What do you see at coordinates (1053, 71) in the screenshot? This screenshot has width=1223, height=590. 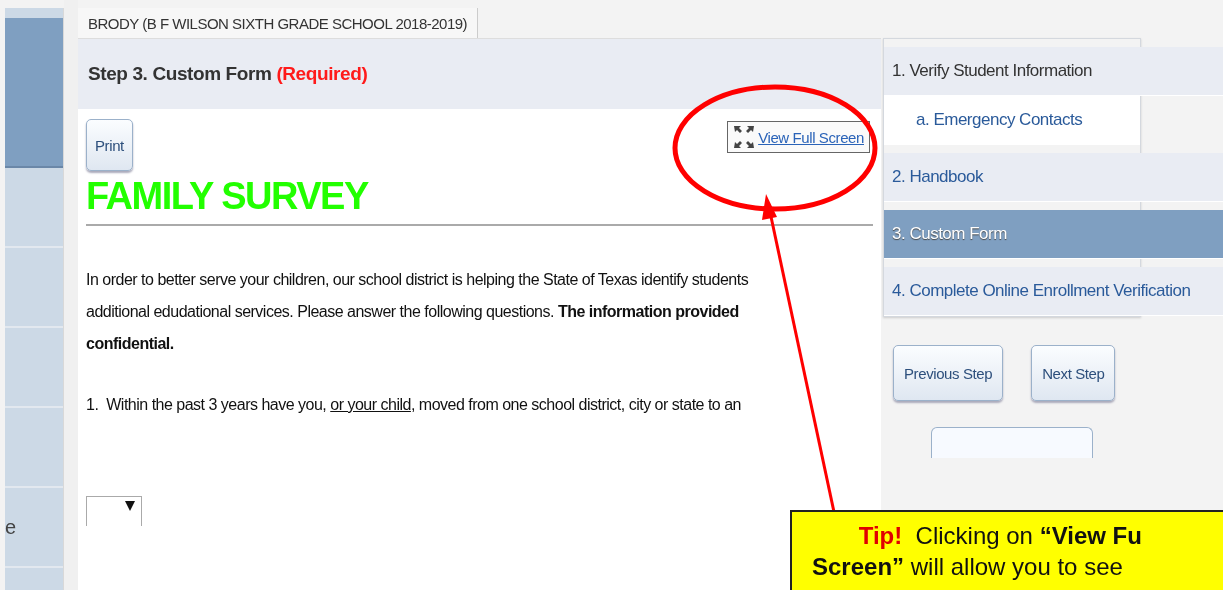 I see `step-item: 1. Verify Student Information` at bounding box center [1053, 71].